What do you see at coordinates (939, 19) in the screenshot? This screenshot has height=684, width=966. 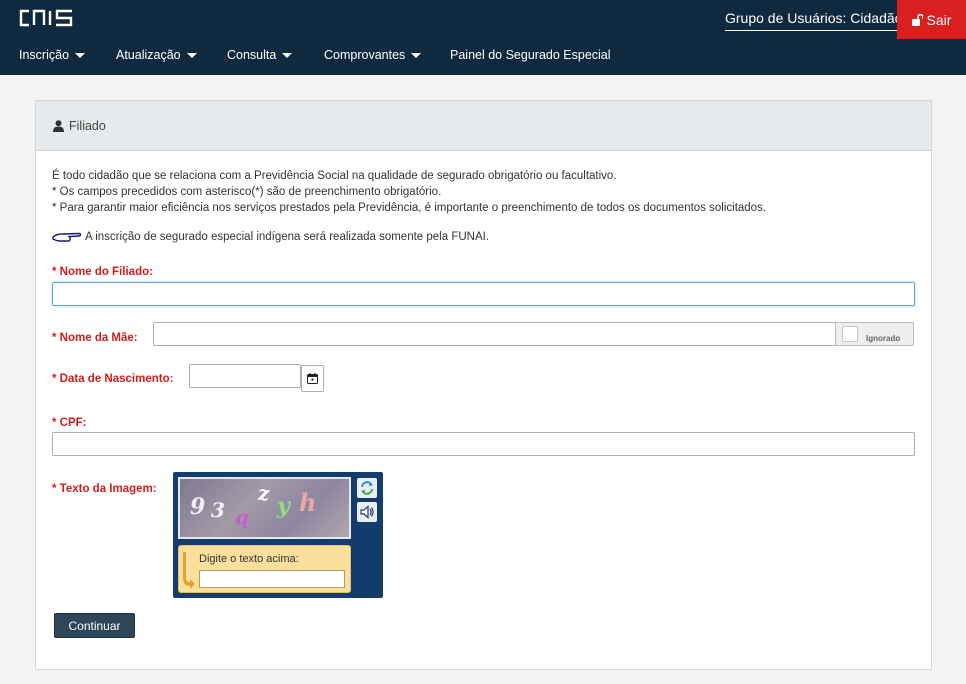 I see `logout-label: Sair` at bounding box center [939, 19].